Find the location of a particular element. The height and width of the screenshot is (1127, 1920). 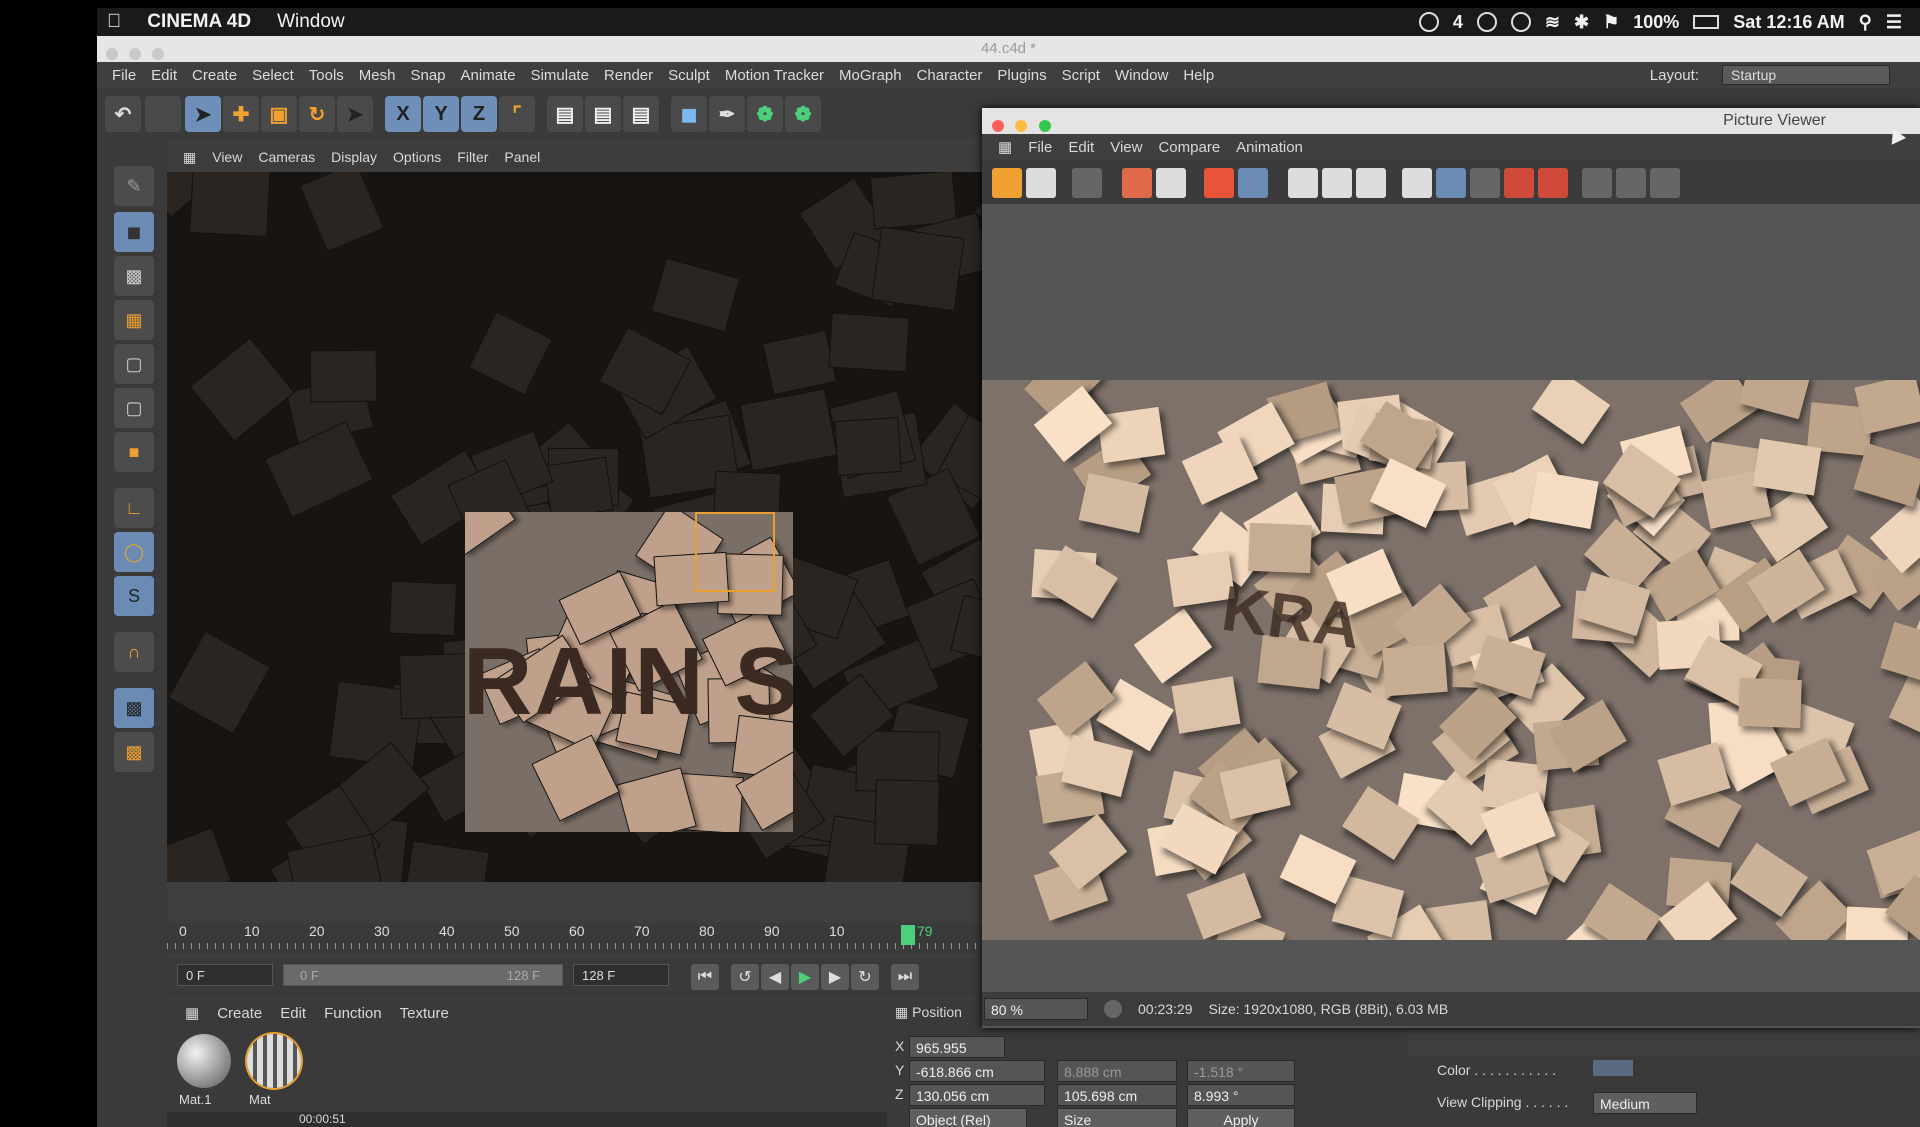

axis-mode-icon: ∟ is located at coordinates (134, 508).